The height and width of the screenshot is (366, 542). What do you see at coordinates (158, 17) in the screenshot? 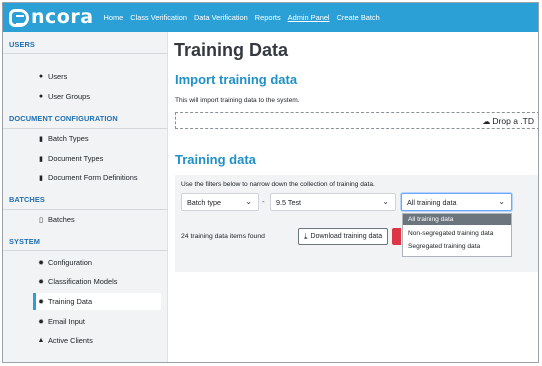
I see `nav-class-verification: Class Verification` at bounding box center [158, 17].